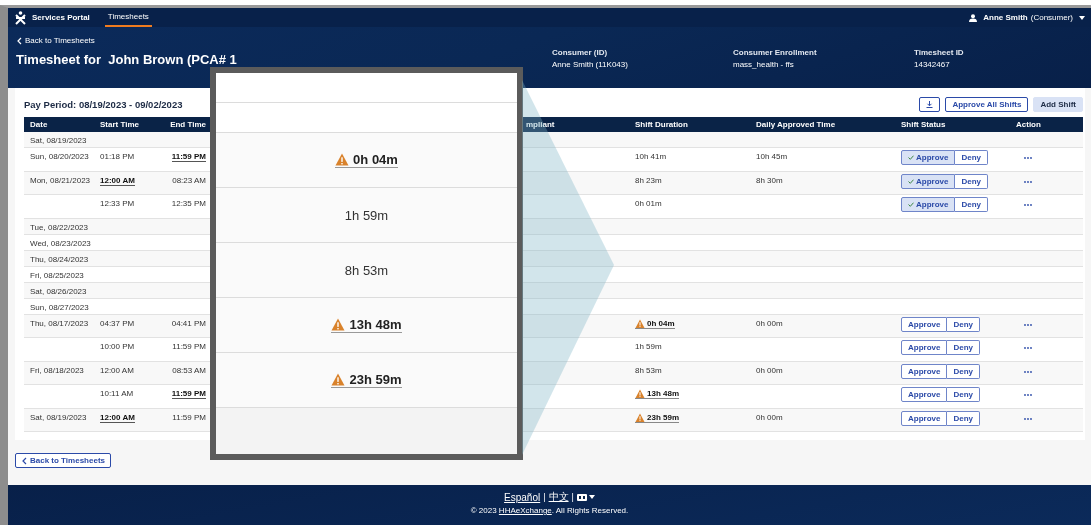 This screenshot has height=525, width=1091. Describe the element at coordinates (764, 64) in the screenshot. I see `field-value: mass_health - ffs` at that location.